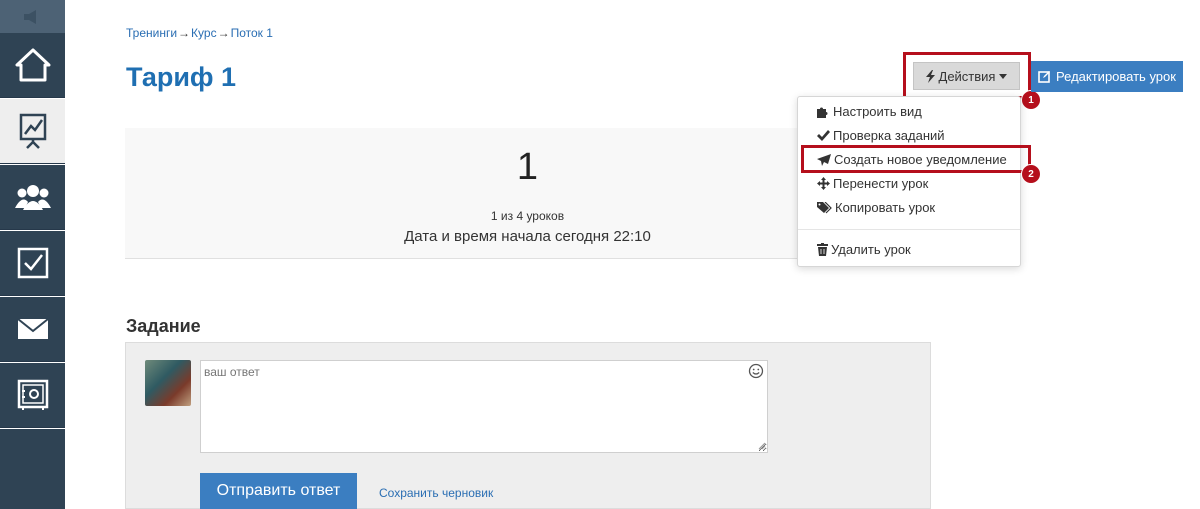  I want to click on menu-divider, so click(909, 229).